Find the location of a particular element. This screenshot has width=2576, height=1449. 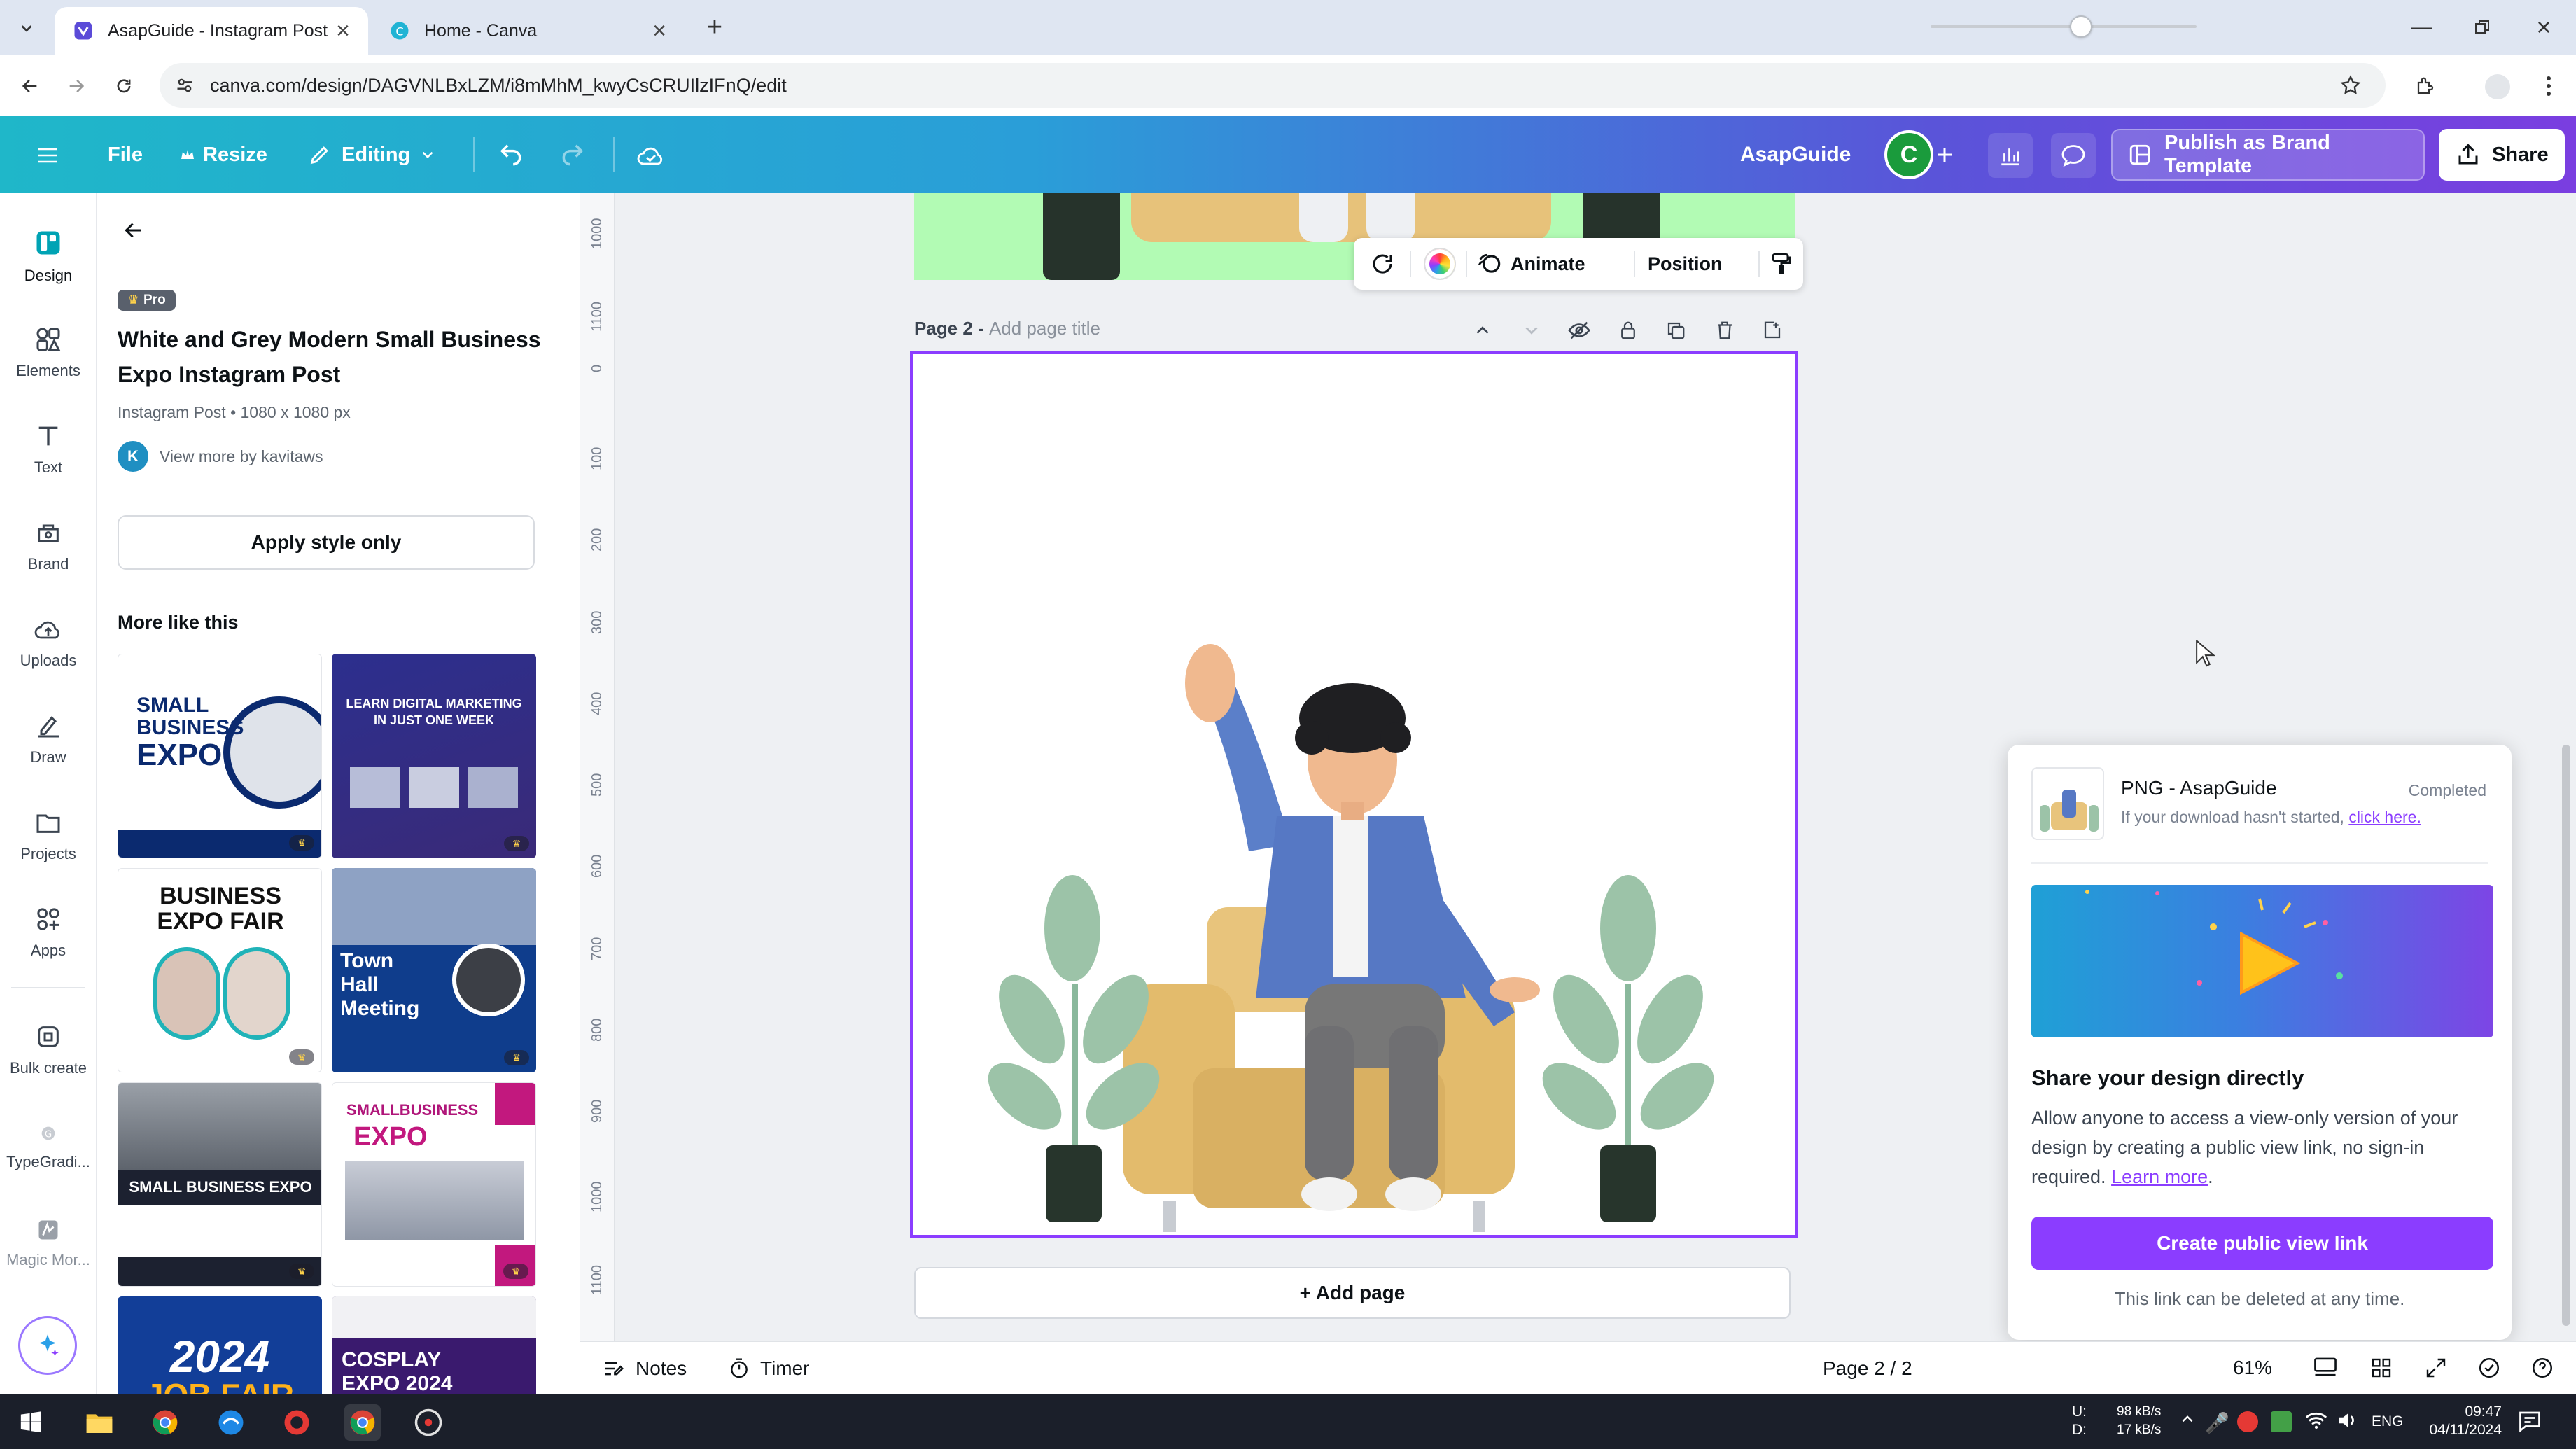

rail-item-uploads: Uploads is located at coordinates (48, 643).